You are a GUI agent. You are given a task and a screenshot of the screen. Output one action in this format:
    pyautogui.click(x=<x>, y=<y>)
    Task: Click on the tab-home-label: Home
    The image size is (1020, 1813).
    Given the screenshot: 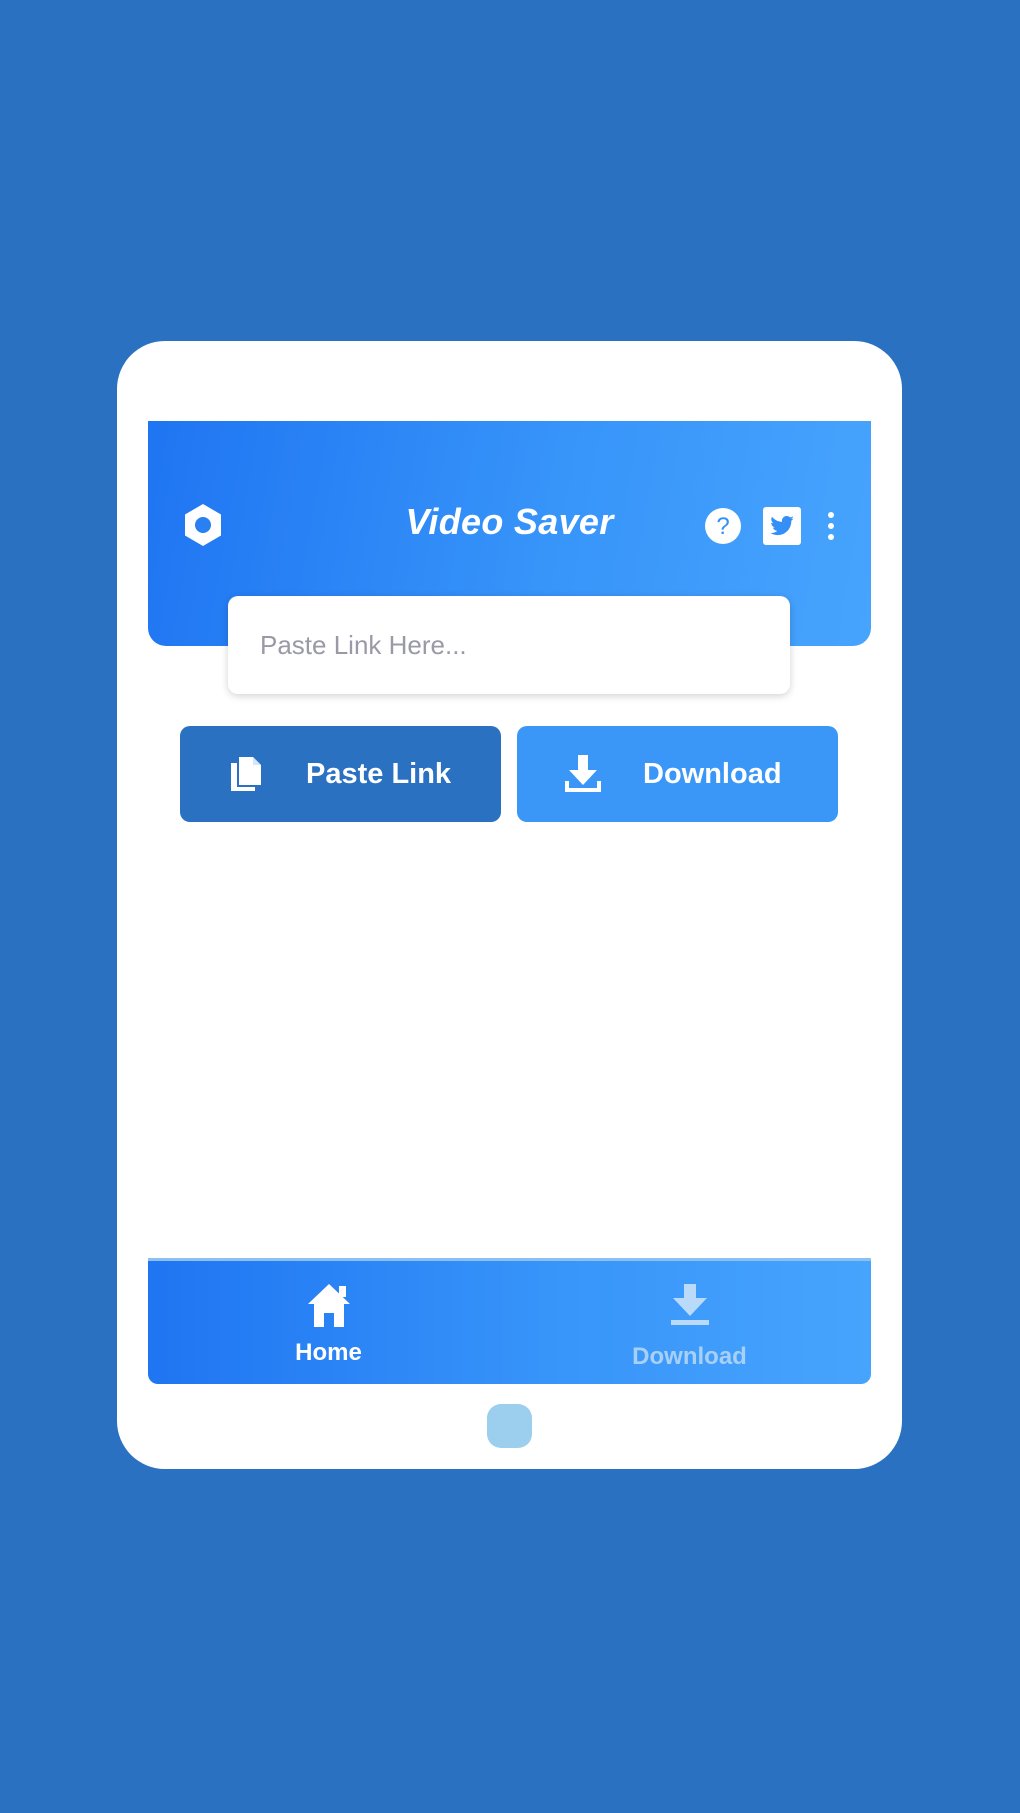 What is the action you would take?
    pyautogui.click(x=328, y=1352)
    